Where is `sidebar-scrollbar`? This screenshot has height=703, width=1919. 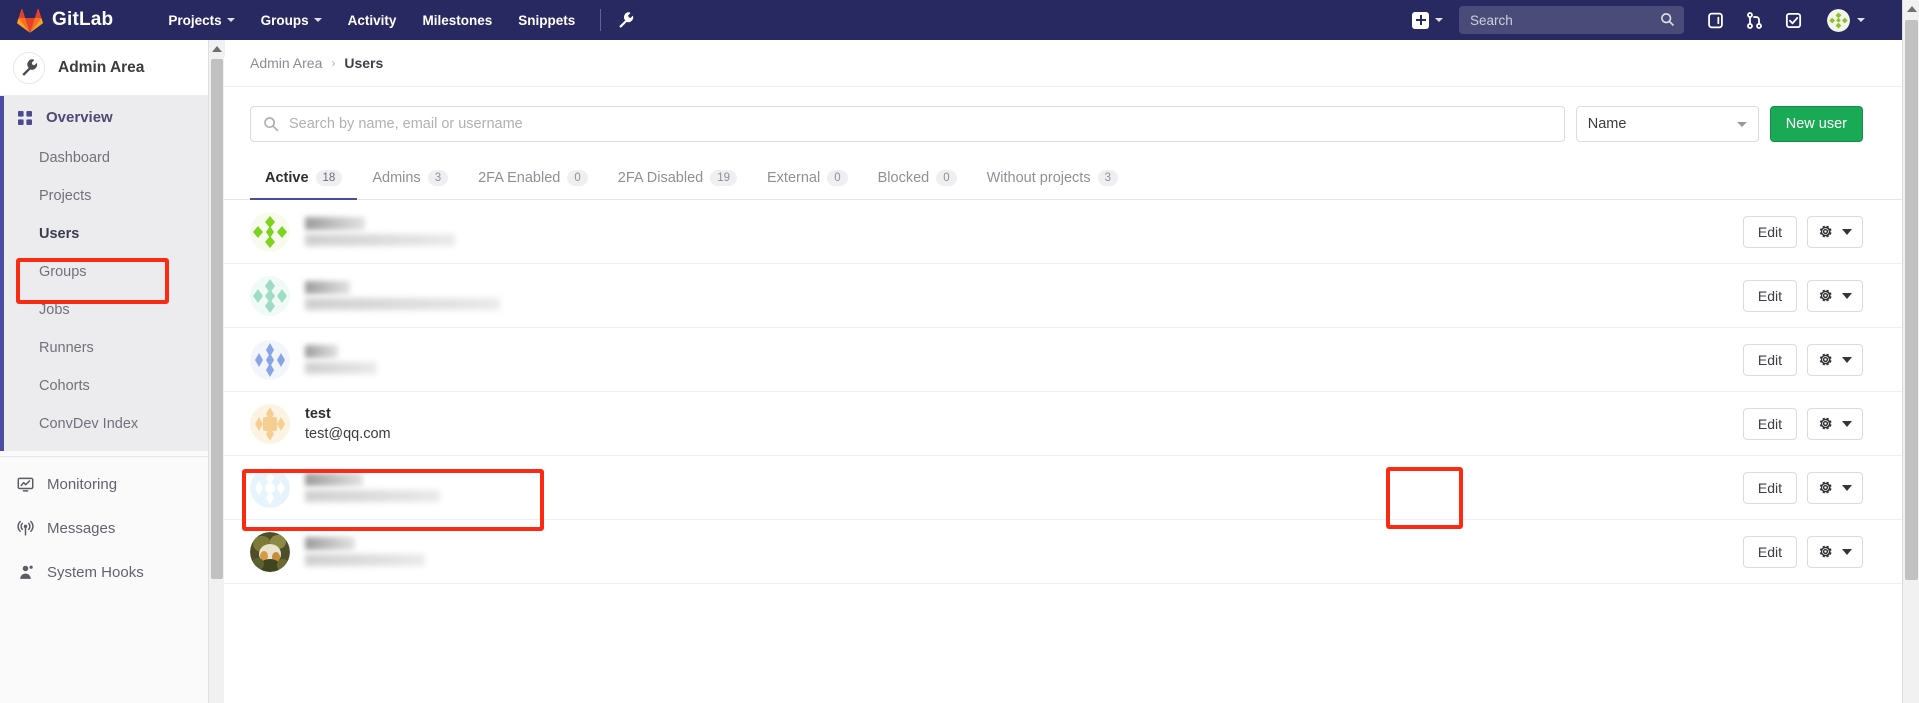
sidebar-scrollbar is located at coordinates (216, 371).